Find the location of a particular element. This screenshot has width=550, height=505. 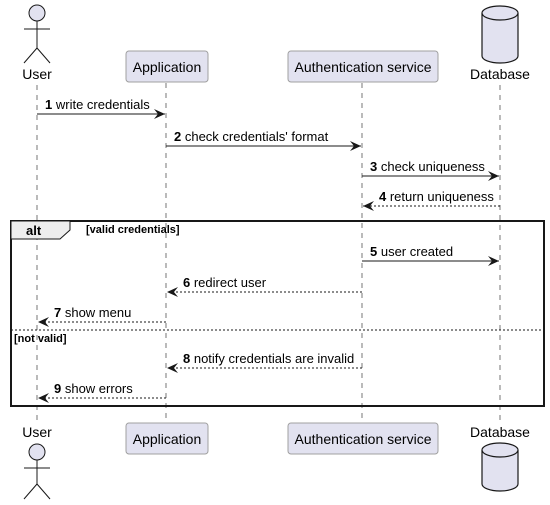

message-number: 5 is located at coordinates (373, 251).